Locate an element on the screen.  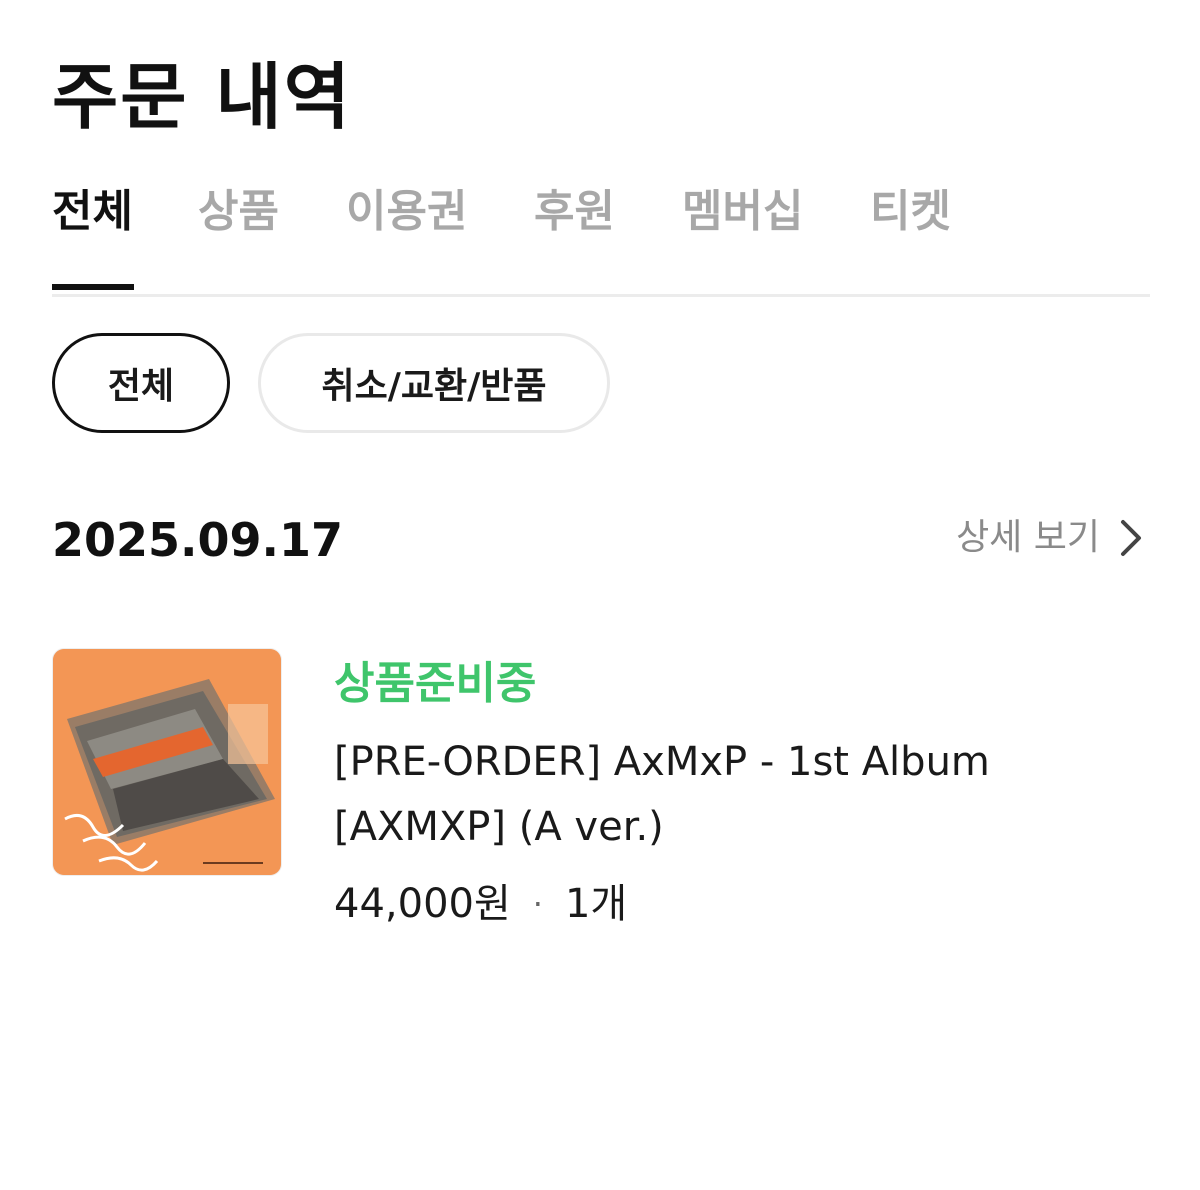
item-price: 44,000원 is located at coordinates (422, 904).